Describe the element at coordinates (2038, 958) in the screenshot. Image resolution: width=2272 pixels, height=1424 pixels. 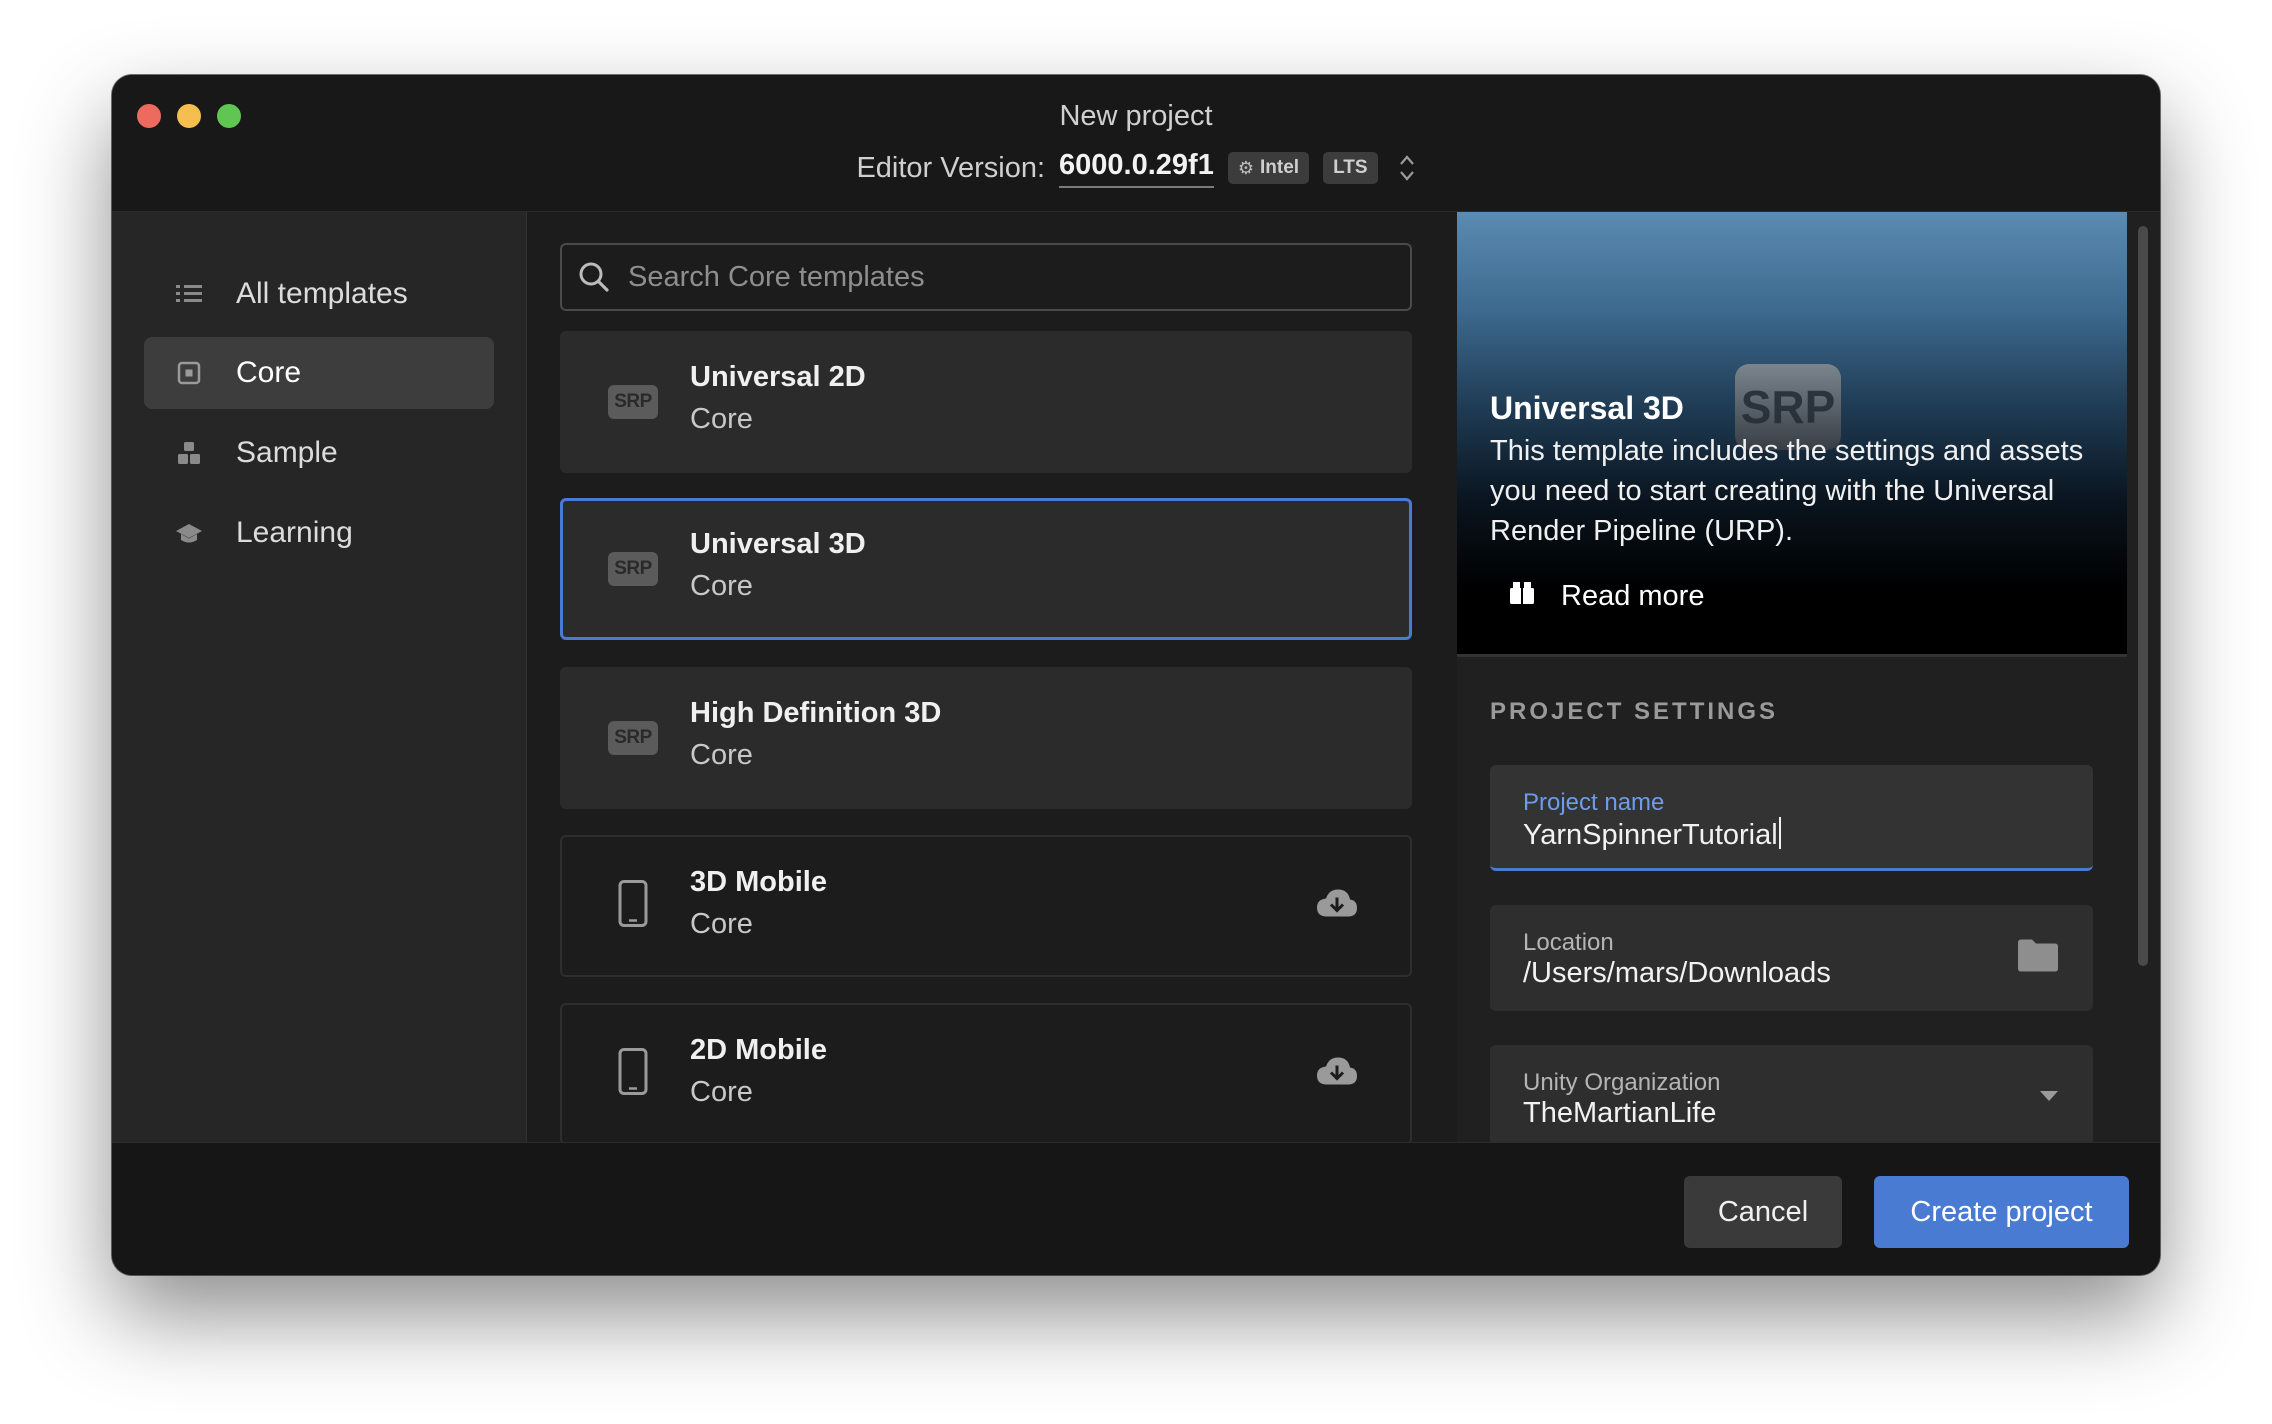
I see `folder-icon` at that location.